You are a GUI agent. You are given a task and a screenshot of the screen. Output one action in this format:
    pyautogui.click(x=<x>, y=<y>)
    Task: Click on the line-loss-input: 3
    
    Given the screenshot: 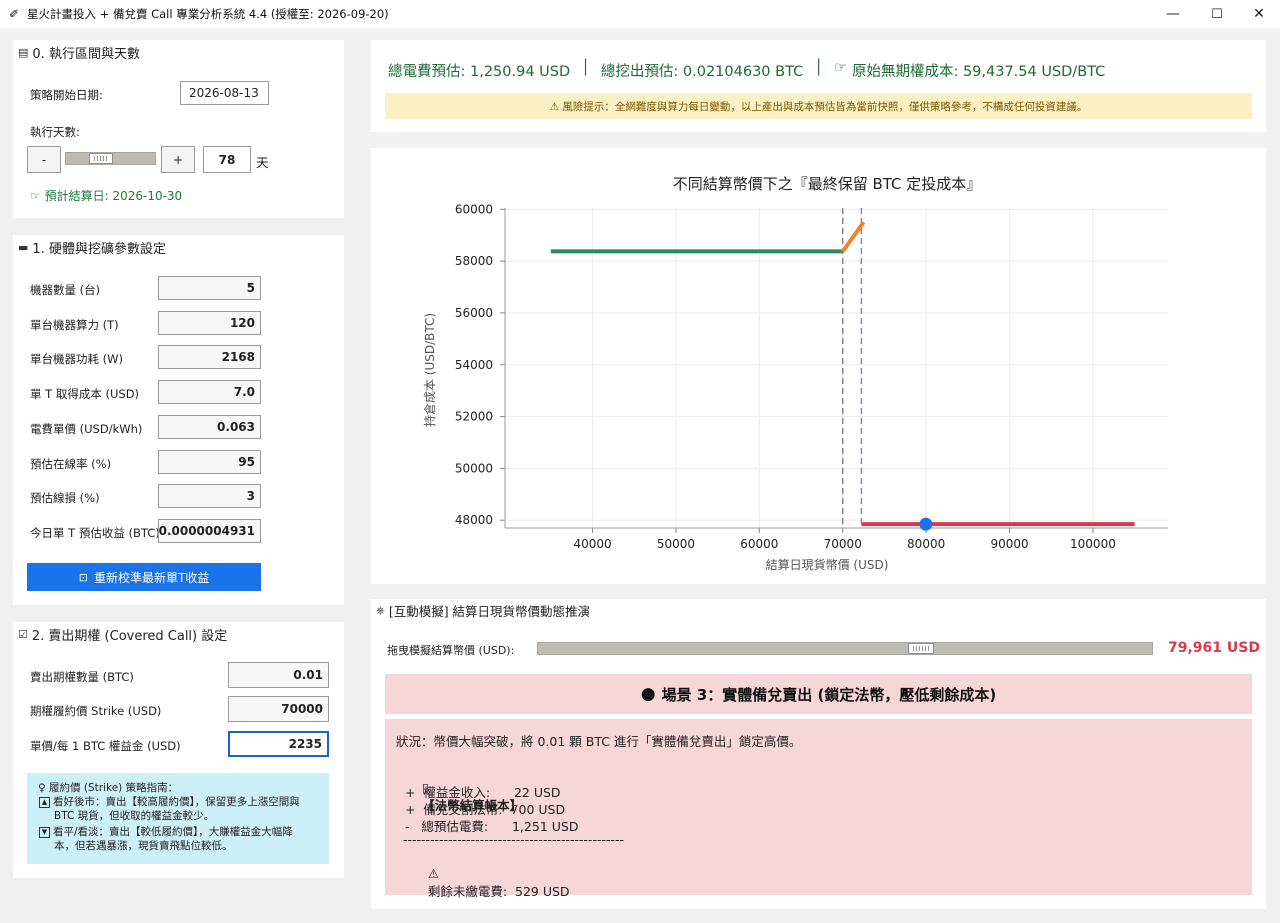 What is the action you would take?
    pyautogui.click(x=209, y=496)
    